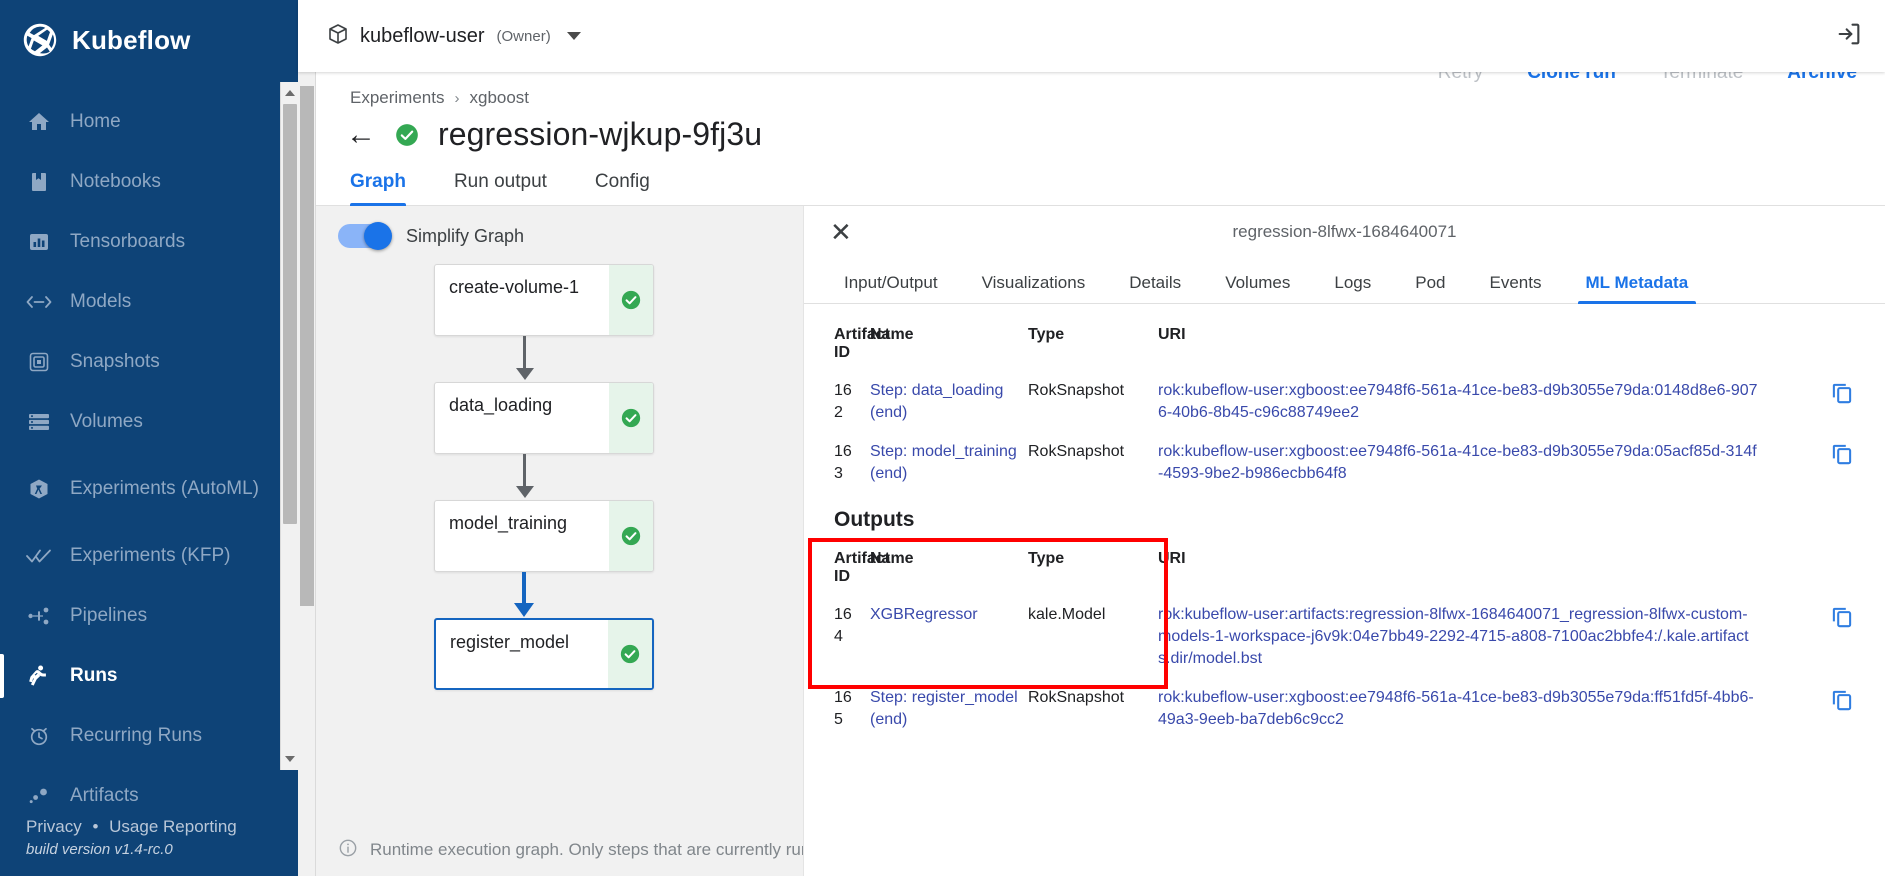 This screenshot has width=1885, height=876. I want to click on sidebar-item-volumes: Volumes, so click(149, 422).